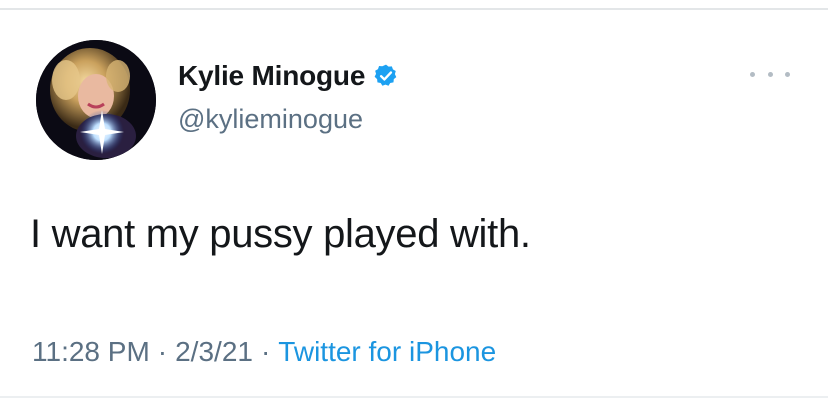  What do you see at coordinates (280, 234) in the screenshot?
I see `tweet-text: I want my pussy played with.` at bounding box center [280, 234].